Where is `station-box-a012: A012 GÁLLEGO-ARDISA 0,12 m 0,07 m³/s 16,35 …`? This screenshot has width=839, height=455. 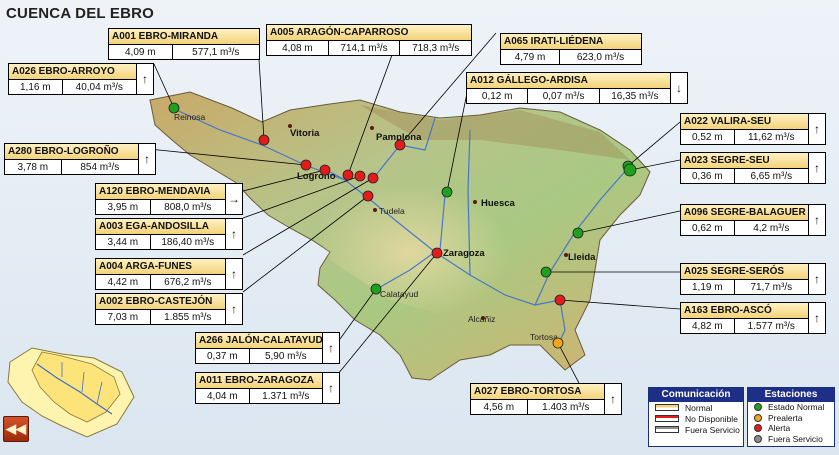
station-box-a012: A012 GÁLLEGO-ARDISA 0,12 m 0,07 m³/s 16,35 … is located at coordinates (577, 88).